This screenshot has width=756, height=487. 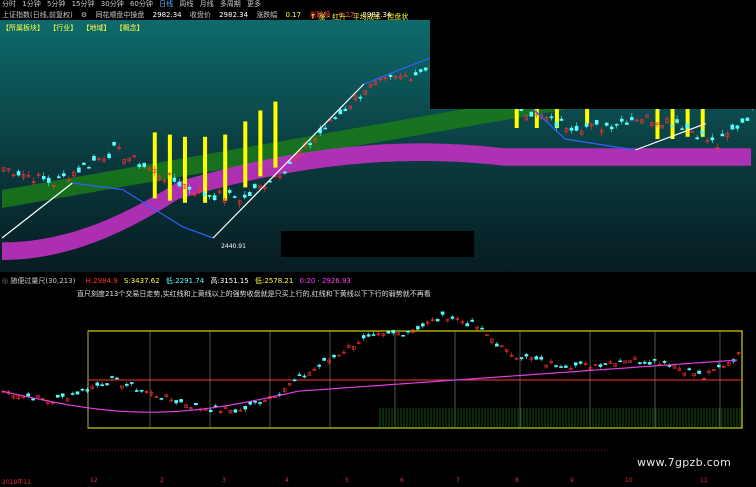 I want to click on axis-label: 4, so click(x=287, y=480).